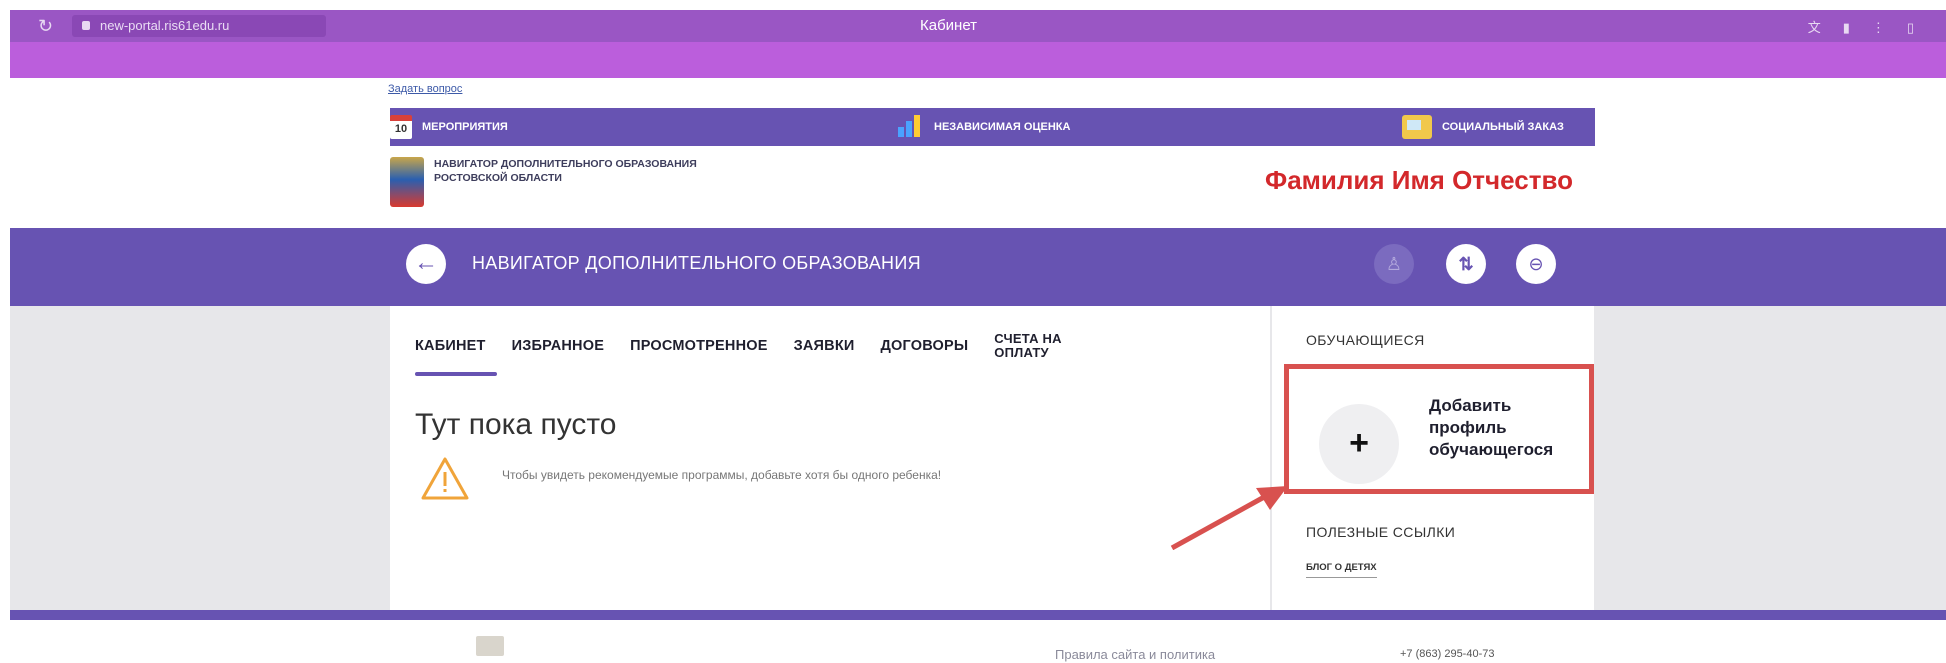 This screenshot has height=663, width=1946. Describe the element at coordinates (978, 267) in the screenshot. I see `section-bar` at that location.